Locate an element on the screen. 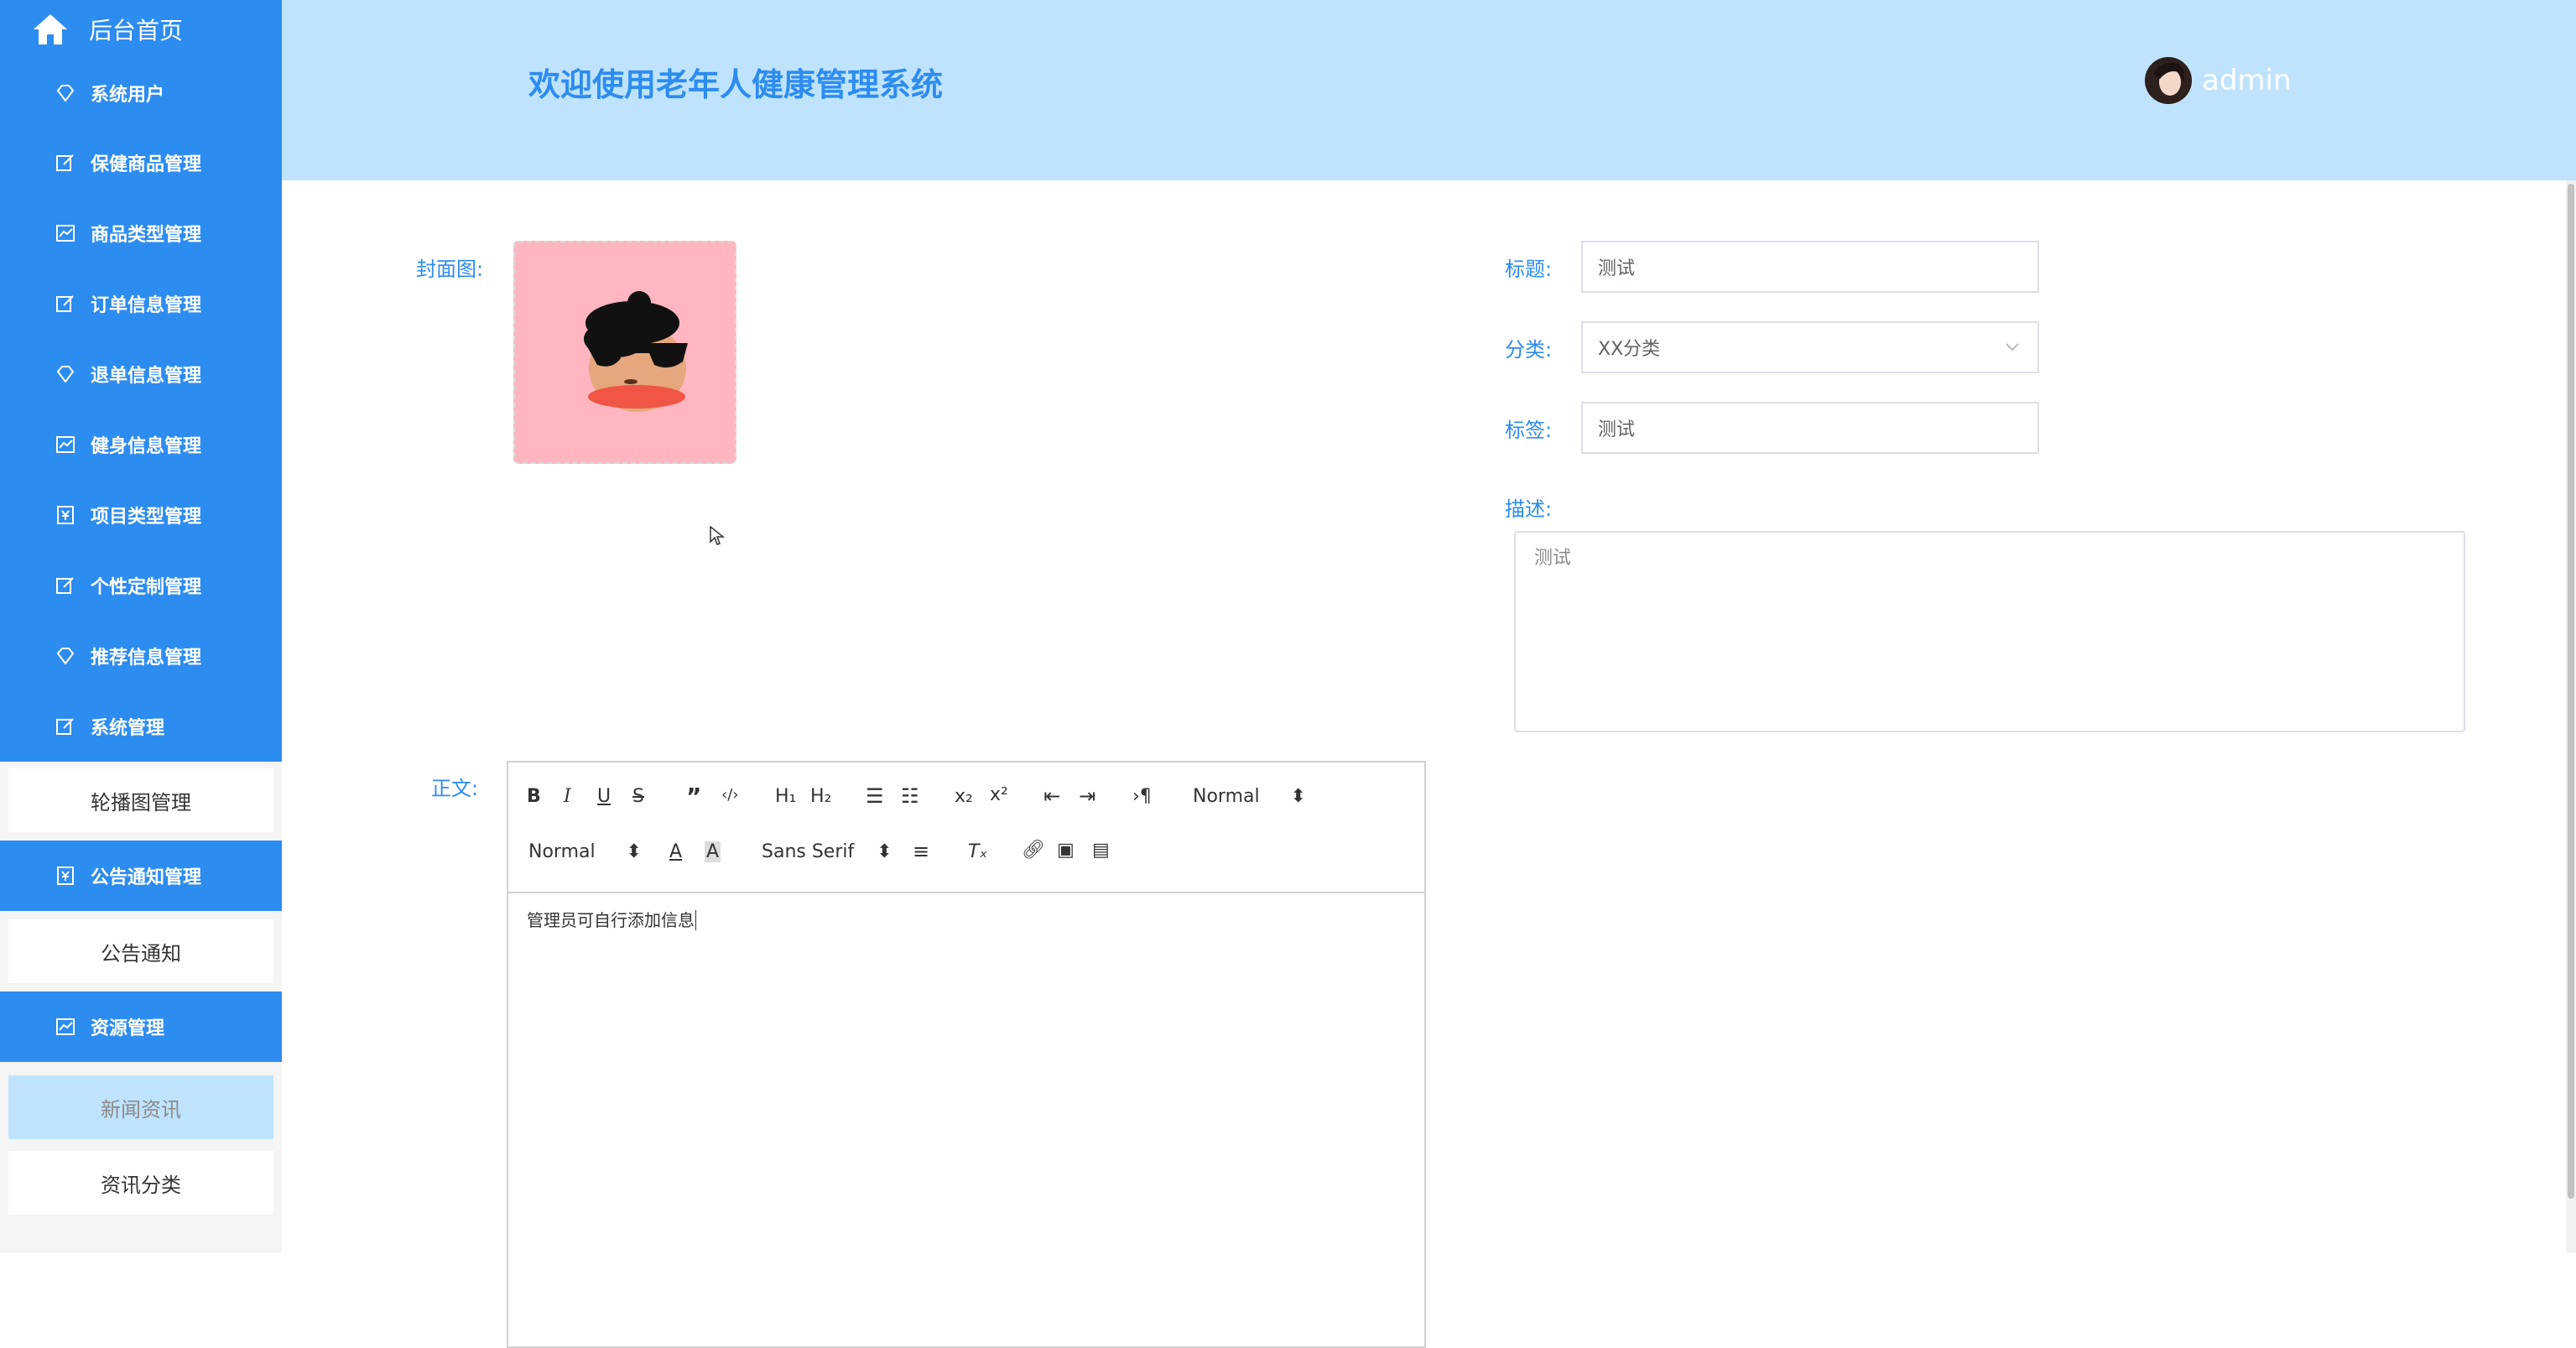 The width and height of the screenshot is (2576, 1348). home-icon is located at coordinates (50, 29).